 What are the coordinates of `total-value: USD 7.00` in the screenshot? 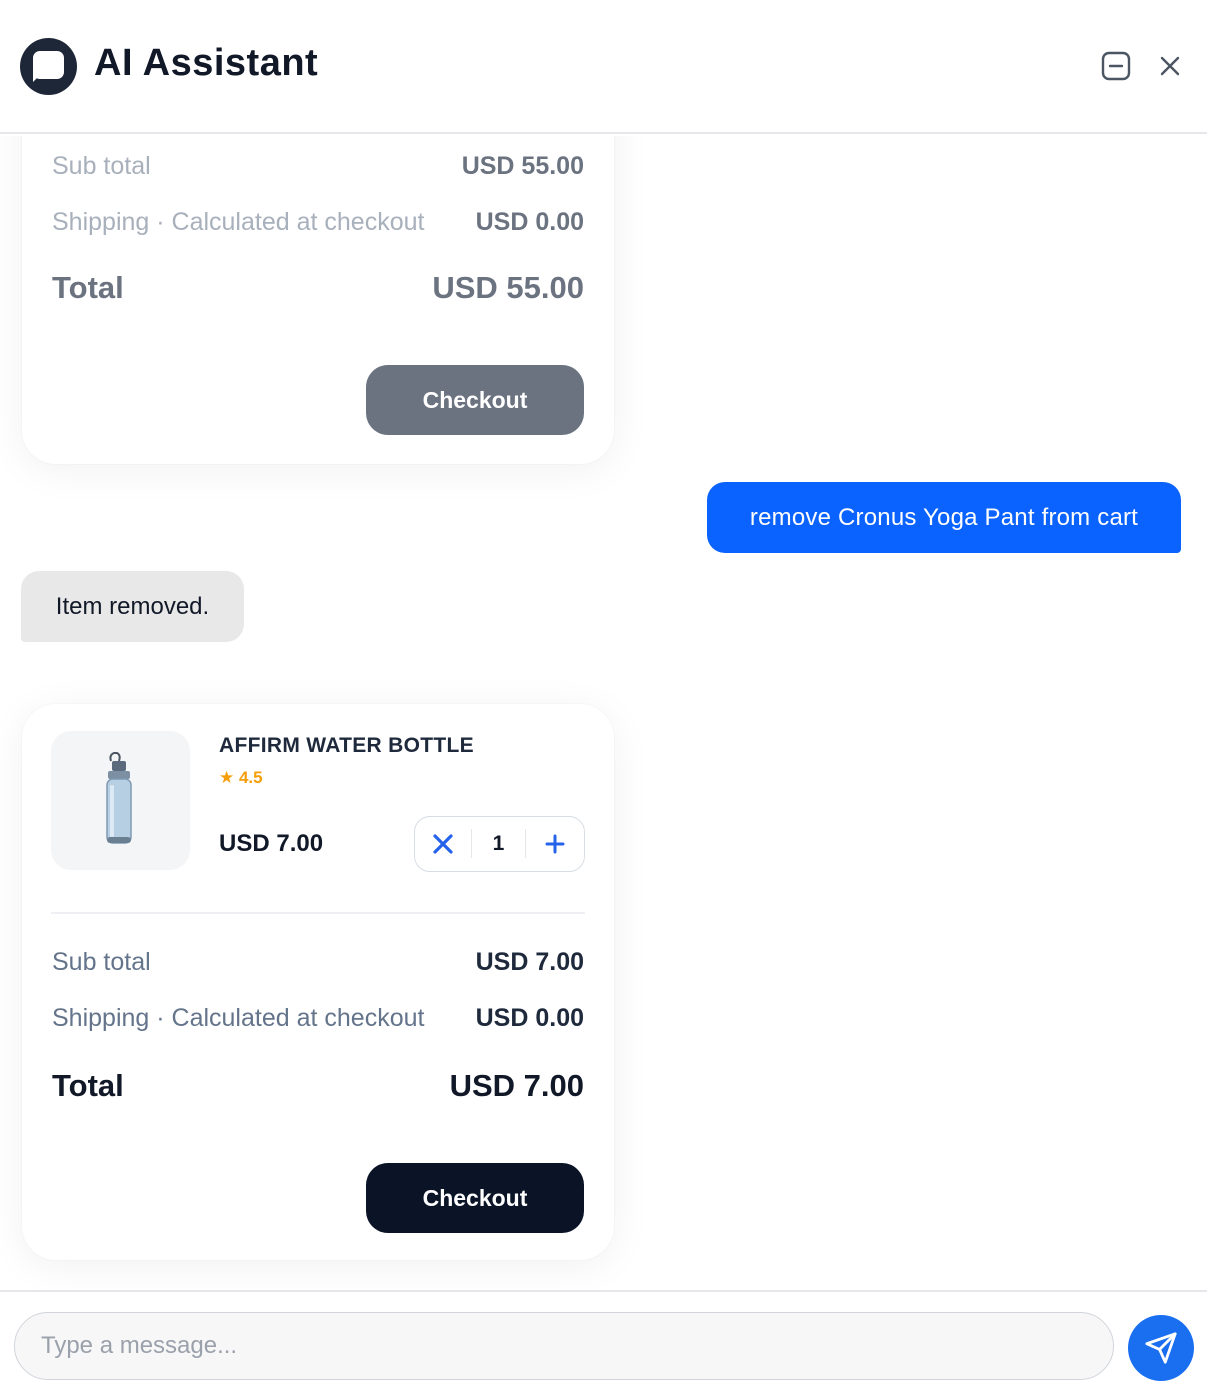 It's located at (516, 1085).